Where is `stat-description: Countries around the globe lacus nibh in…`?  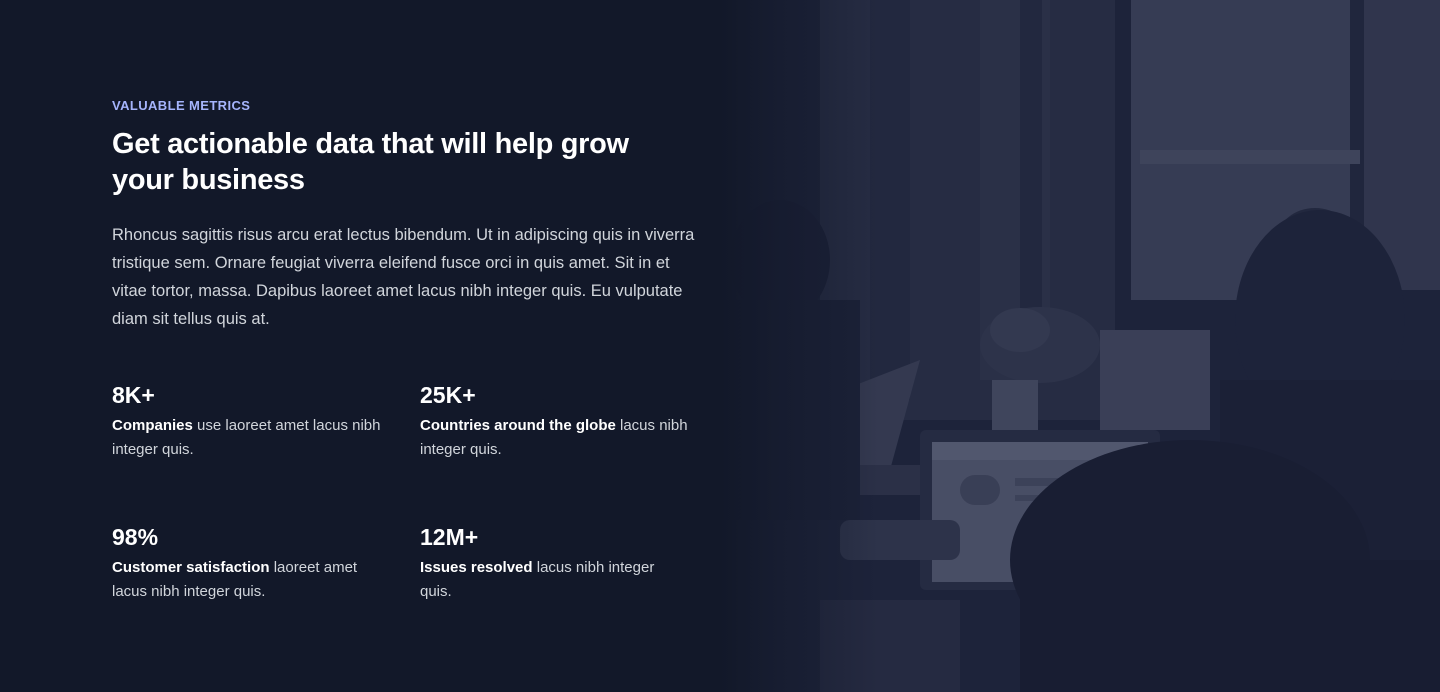 stat-description: Countries around the globe lacus nibh in… is located at coordinates (555, 438).